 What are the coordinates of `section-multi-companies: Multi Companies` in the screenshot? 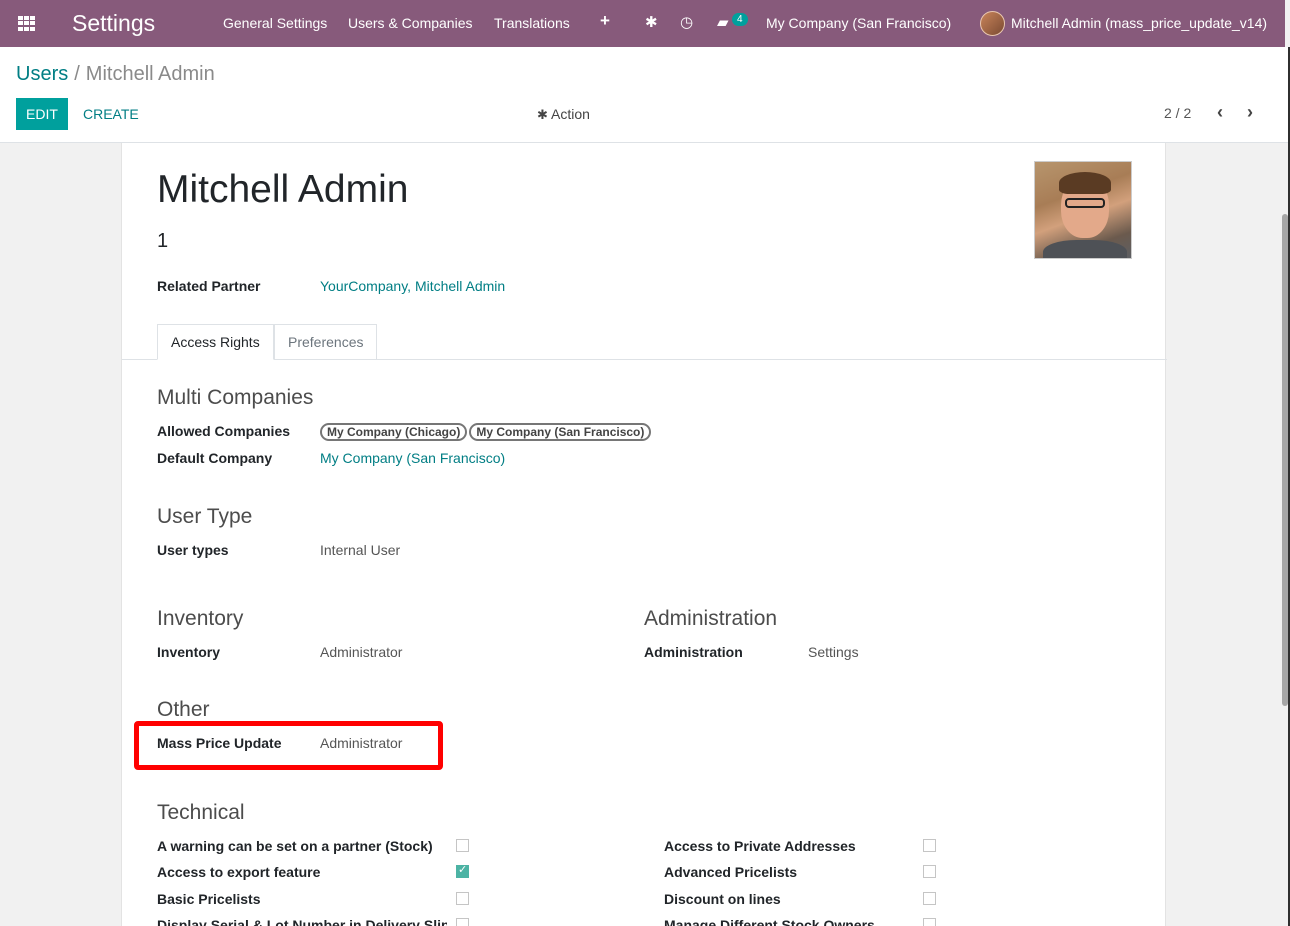 It's located at (235, 397).